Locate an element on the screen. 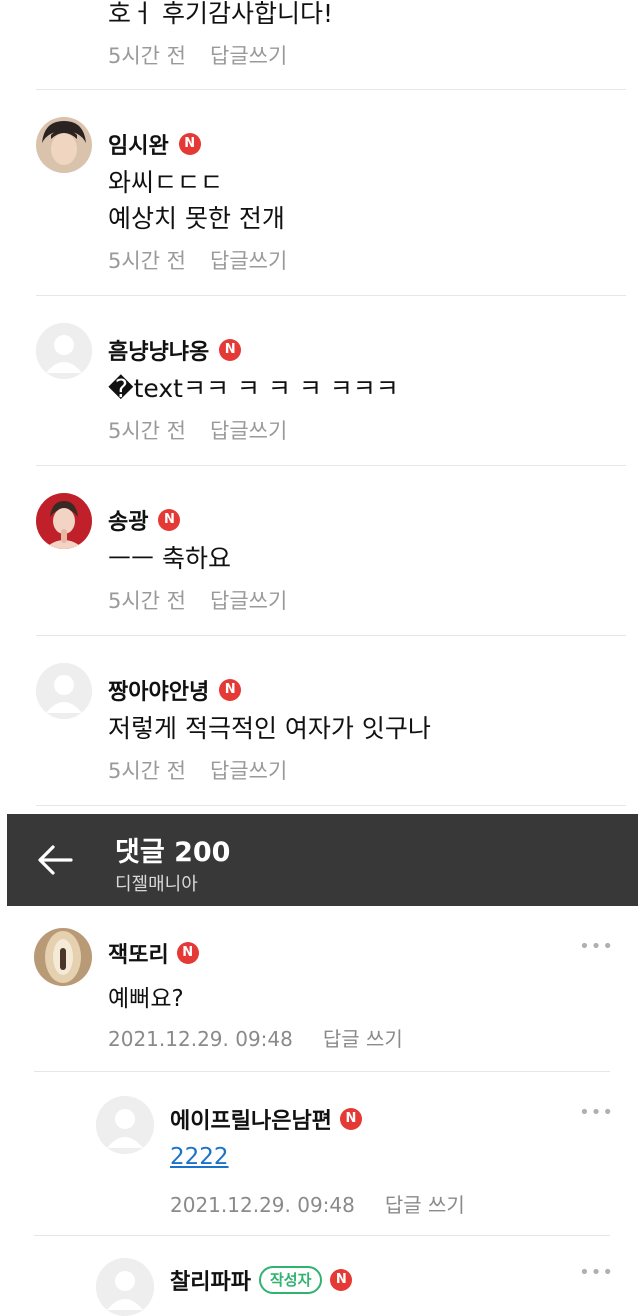  author-name: 에이프릴나은남편 is located at coordinates (251, 1121).